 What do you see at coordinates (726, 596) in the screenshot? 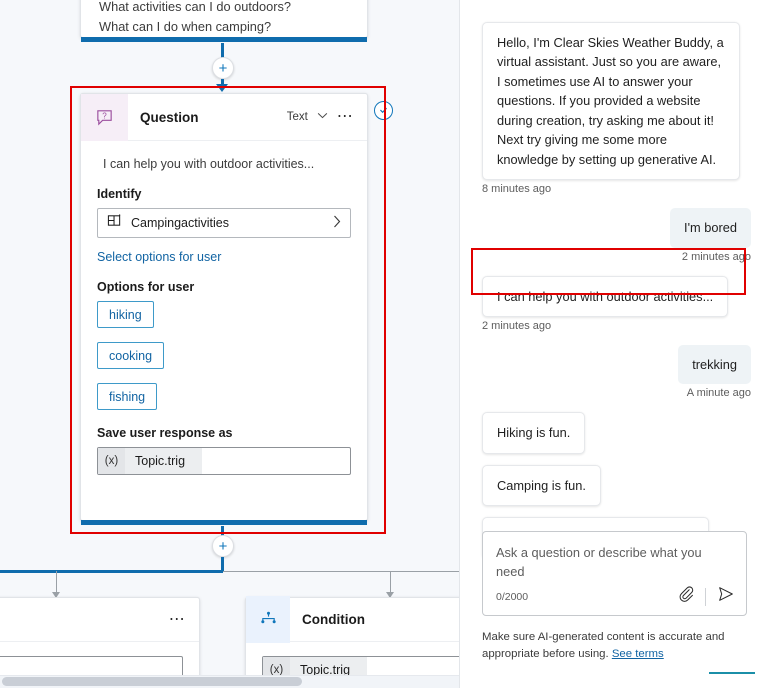
I see `send-icon` at bounding box center [726, 596].